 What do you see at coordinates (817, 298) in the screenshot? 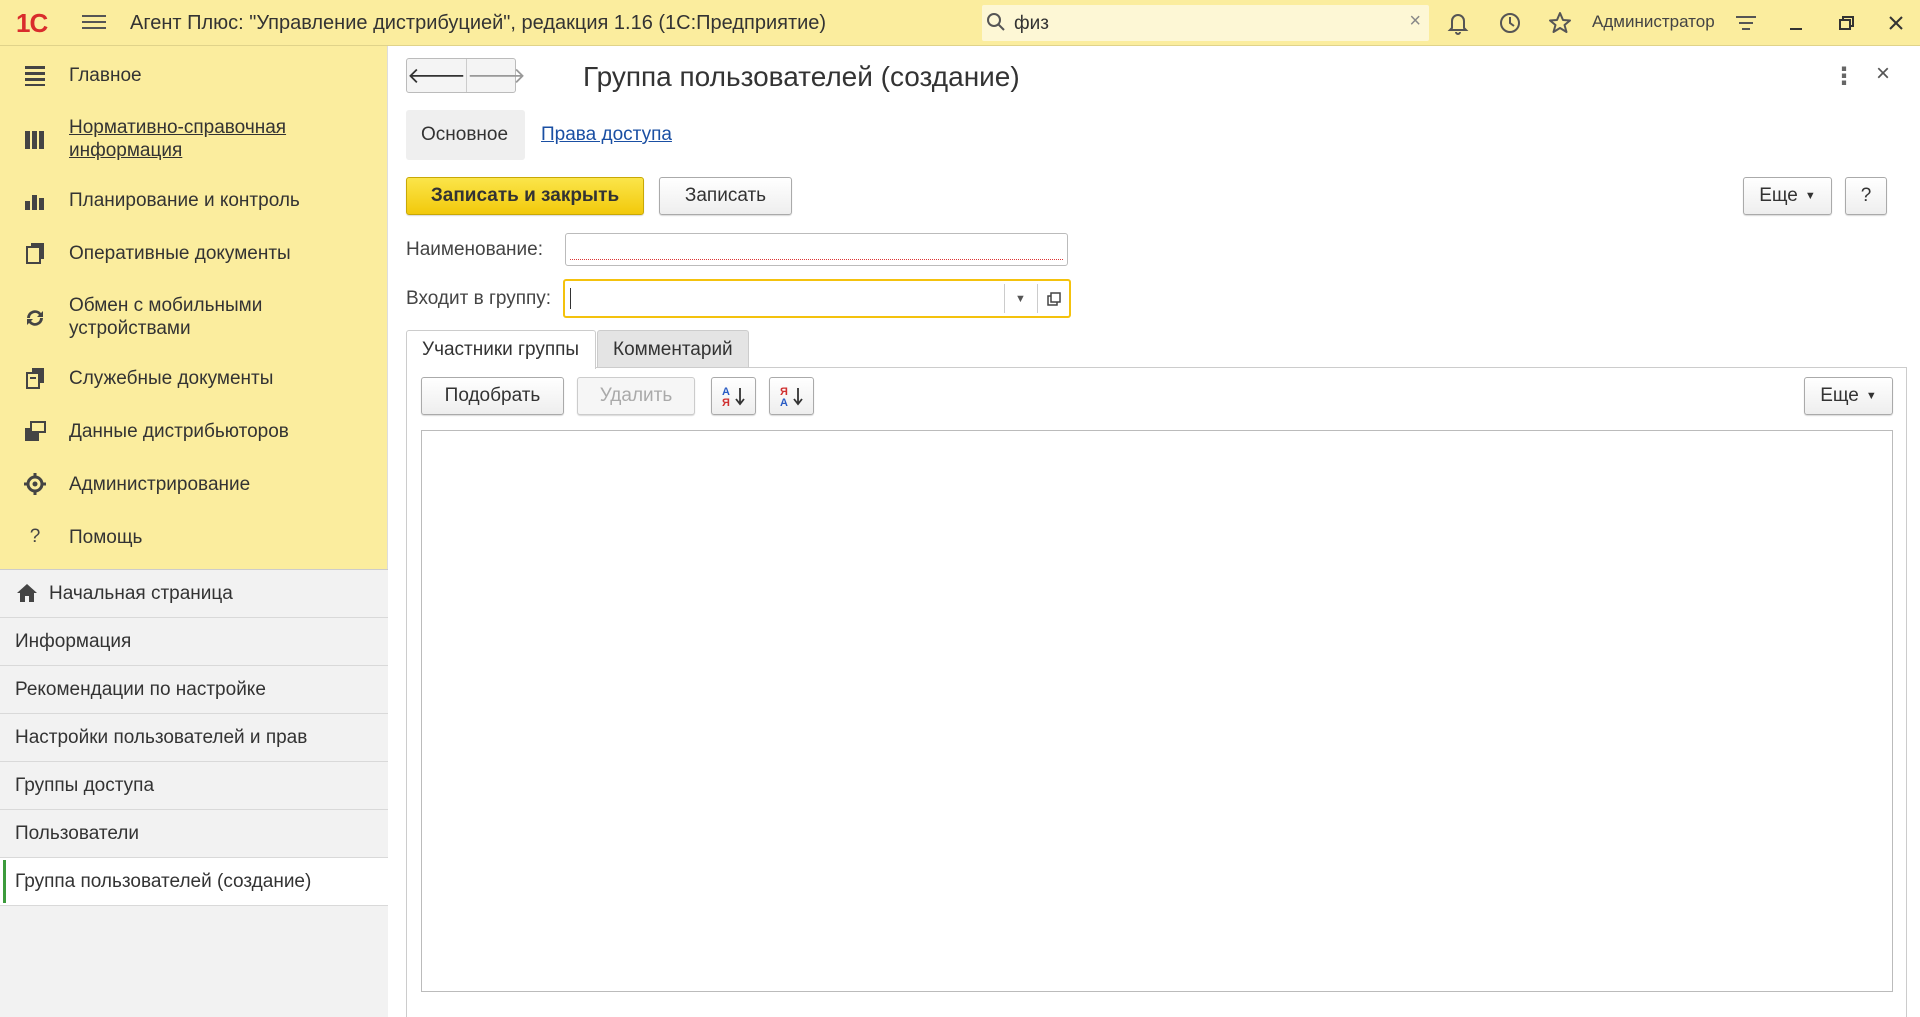
I see `parent-group-field: ▼` at bounding box center [817, 298].